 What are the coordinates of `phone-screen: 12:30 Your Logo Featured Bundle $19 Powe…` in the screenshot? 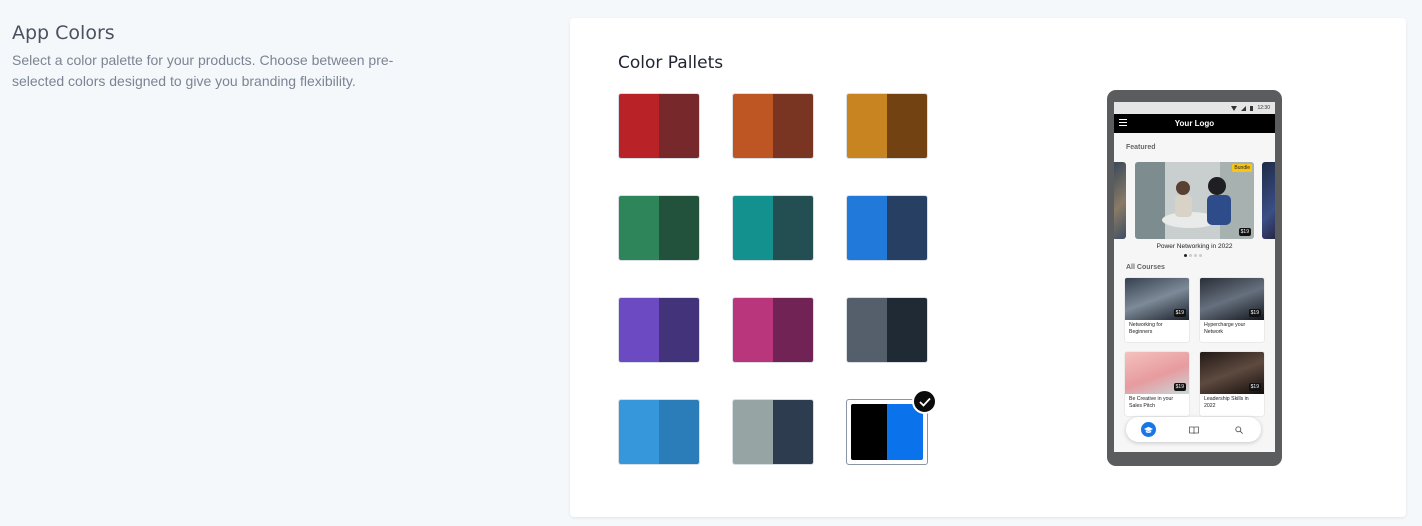 It's located at (1194, 277).